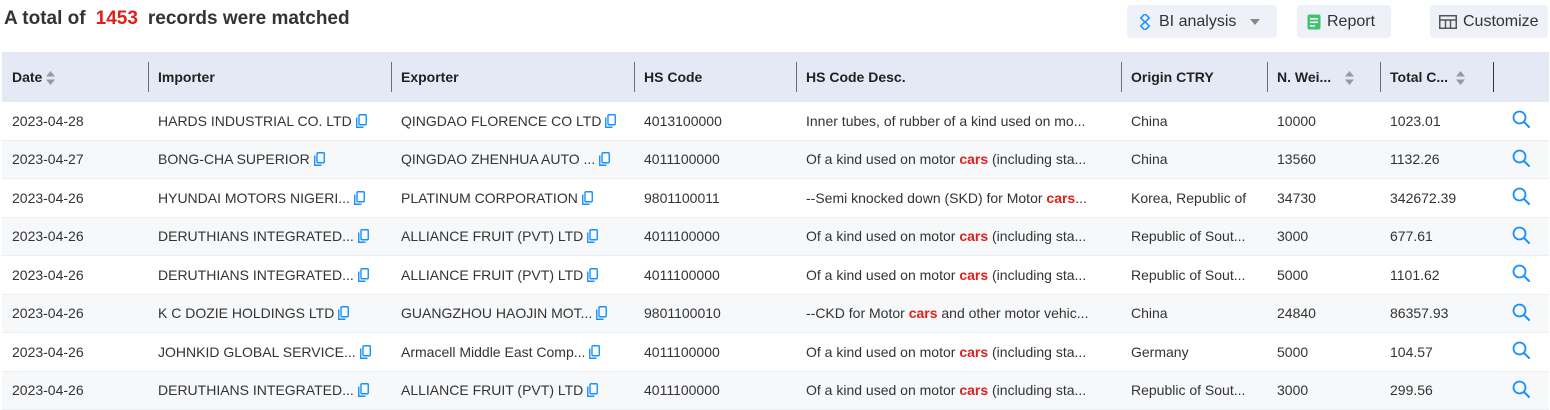 This screenshot has width=1550, height=410. Describe the element at coordinates (958, 77) in the screenshot. I see `col-hsdesc-header: HS Code Desc.` at that location.